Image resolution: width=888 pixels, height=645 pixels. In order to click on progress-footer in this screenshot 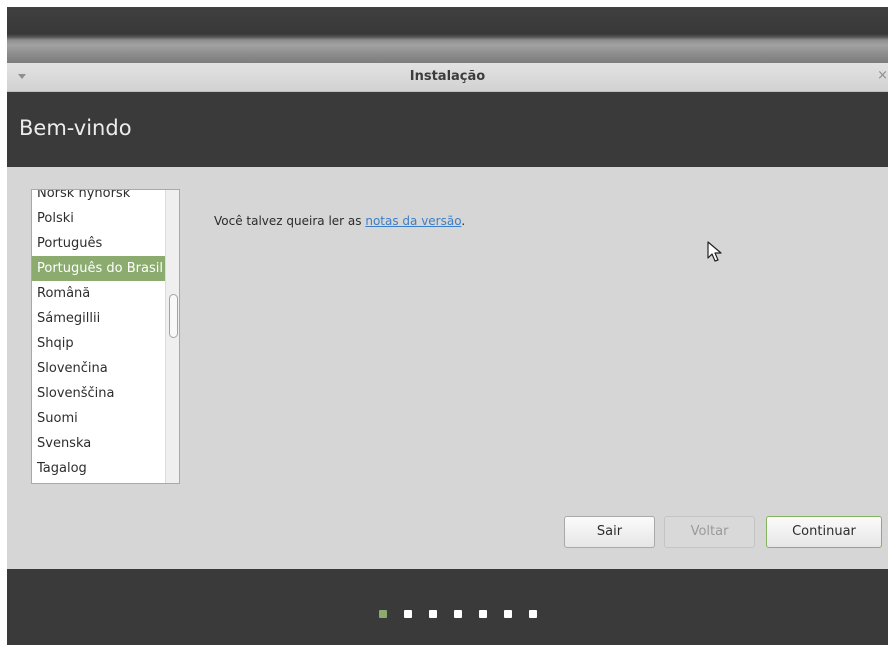, I will do `click(447, 607)`.